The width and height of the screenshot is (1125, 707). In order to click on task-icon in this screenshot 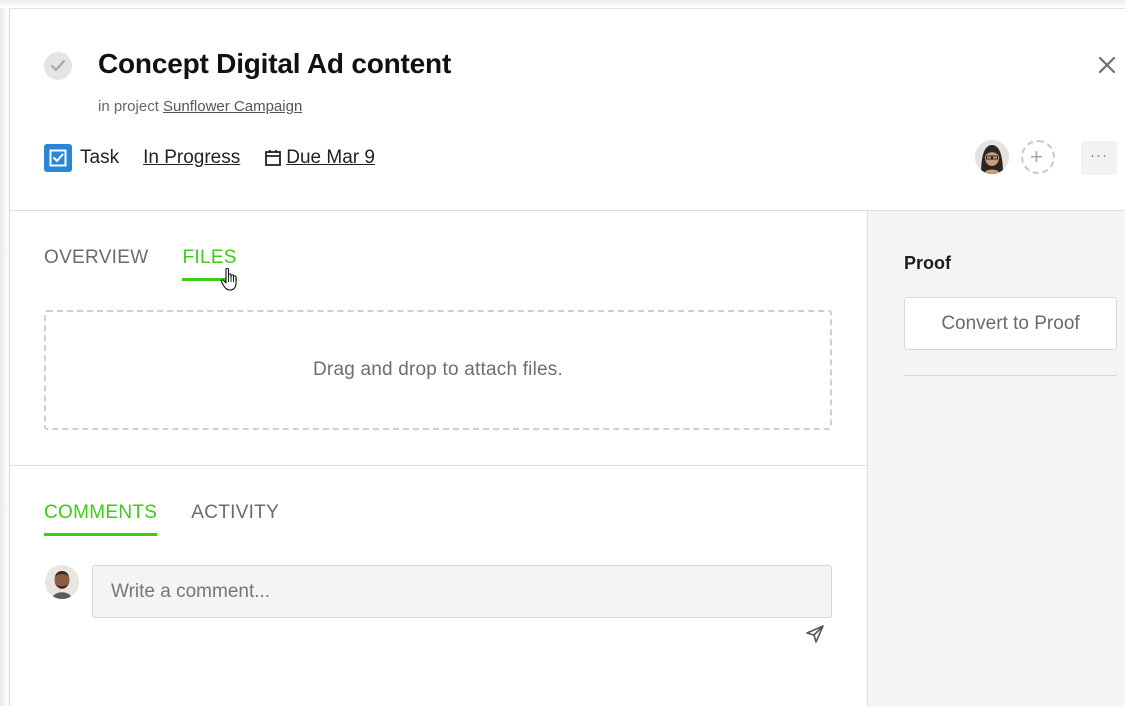, I will do `click(58, 158)`.